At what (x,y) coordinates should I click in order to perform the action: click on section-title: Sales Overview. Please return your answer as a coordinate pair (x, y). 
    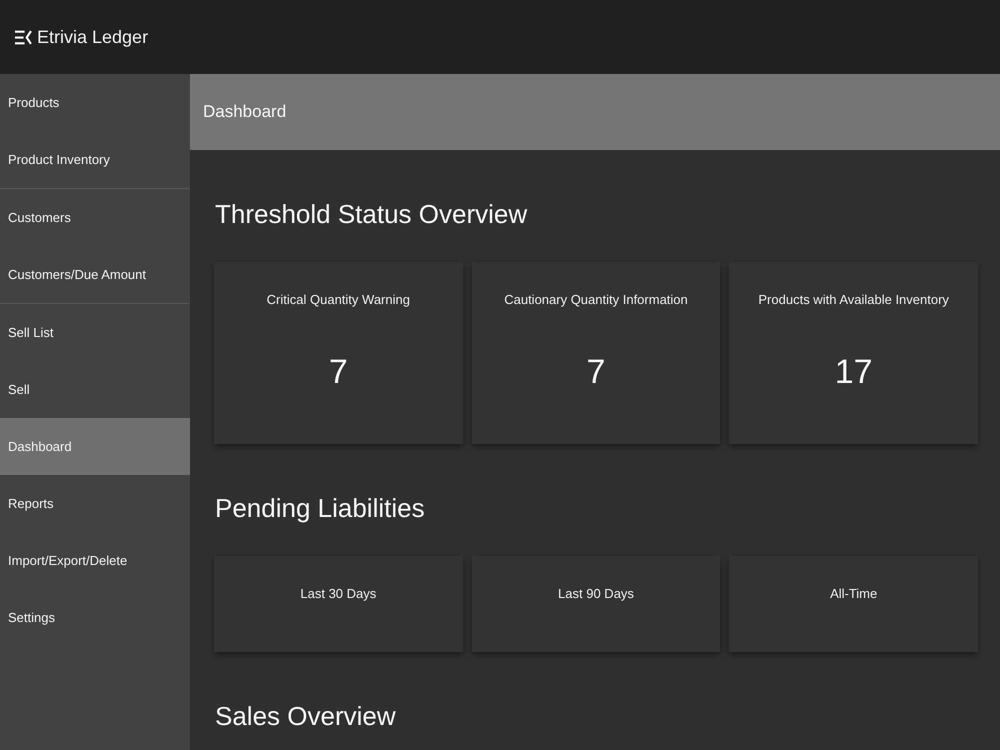
    Looking at the image, I should click on (306, 716).